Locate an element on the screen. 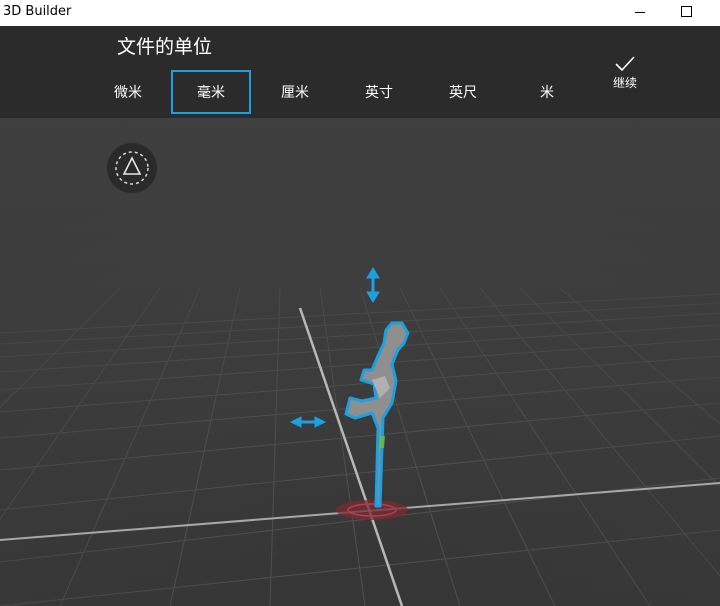 The image size is (720, 606). minimize-button is located at coordinates (640, 11).